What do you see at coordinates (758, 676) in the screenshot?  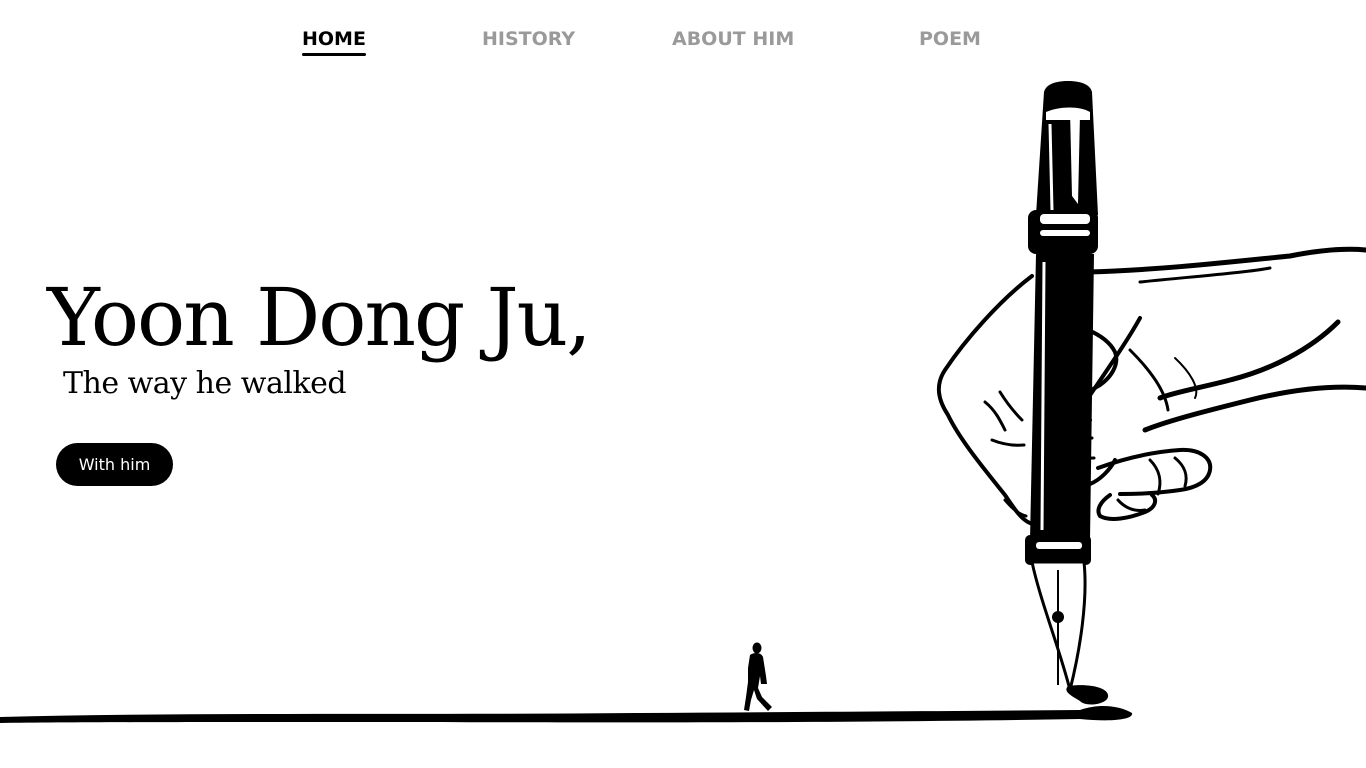 I see `walking-man-icon` at bounding box center [758, 676].